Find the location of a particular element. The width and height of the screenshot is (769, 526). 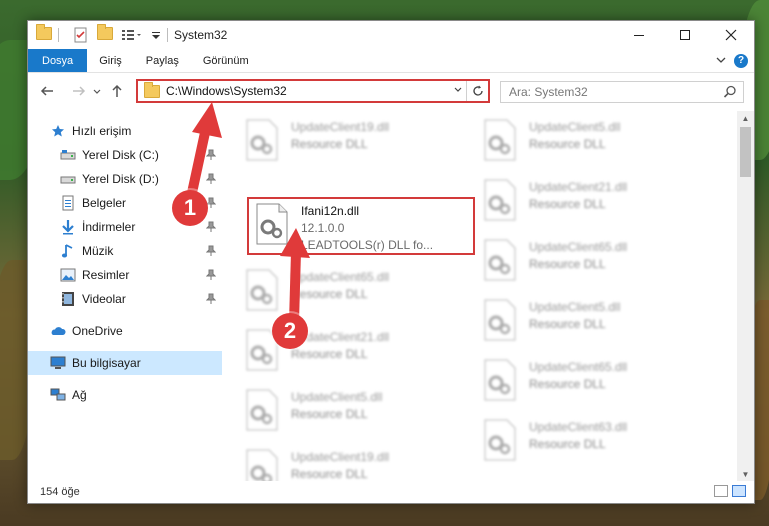

sidebar-item-network: Ağ is located at coordinates (125, 395).